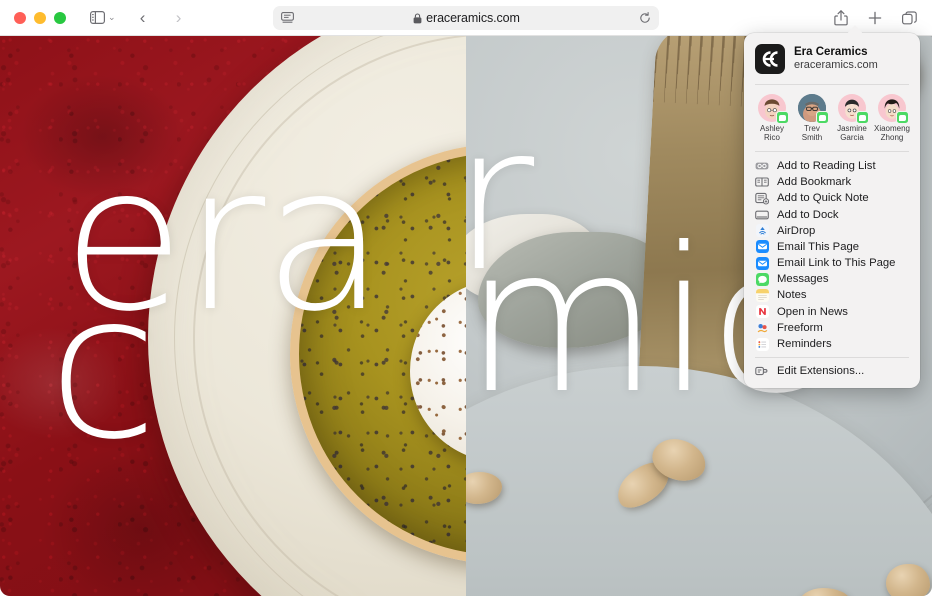 The image size is (932, 596). What do you see at coordinates (812, 118) in the screenshot?
I see `contact-item: Trev Smith` at bounding box center [812, 118].